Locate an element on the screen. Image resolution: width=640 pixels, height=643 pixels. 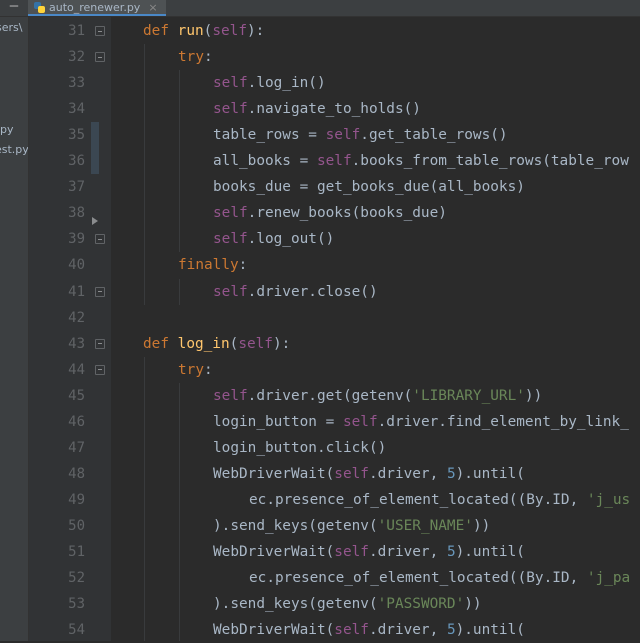
code-line: login_button.click() is located at coordinates (299, 448).